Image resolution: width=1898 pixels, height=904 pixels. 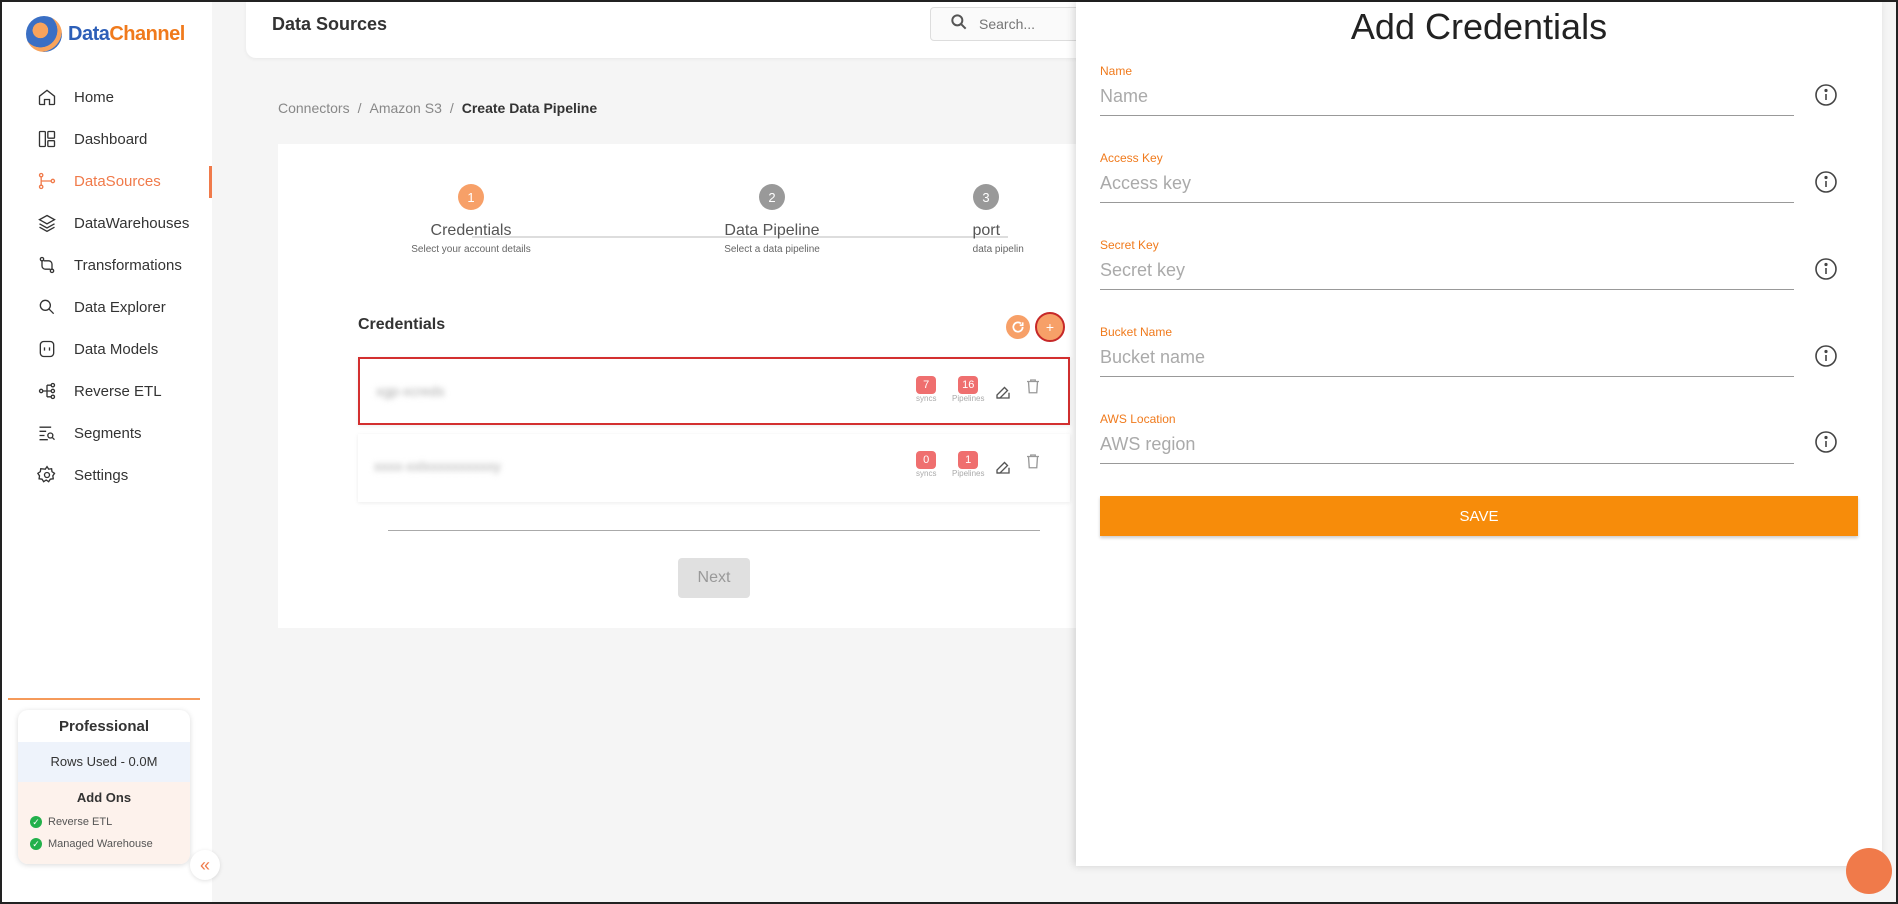 What do you see at coordinates (714, 468) in the screenshot?
I see `credential-row: xxxx-xxlxxxxxxxxxxy 0 syncs 1 Pipelines` at bounding box center [714, 468].